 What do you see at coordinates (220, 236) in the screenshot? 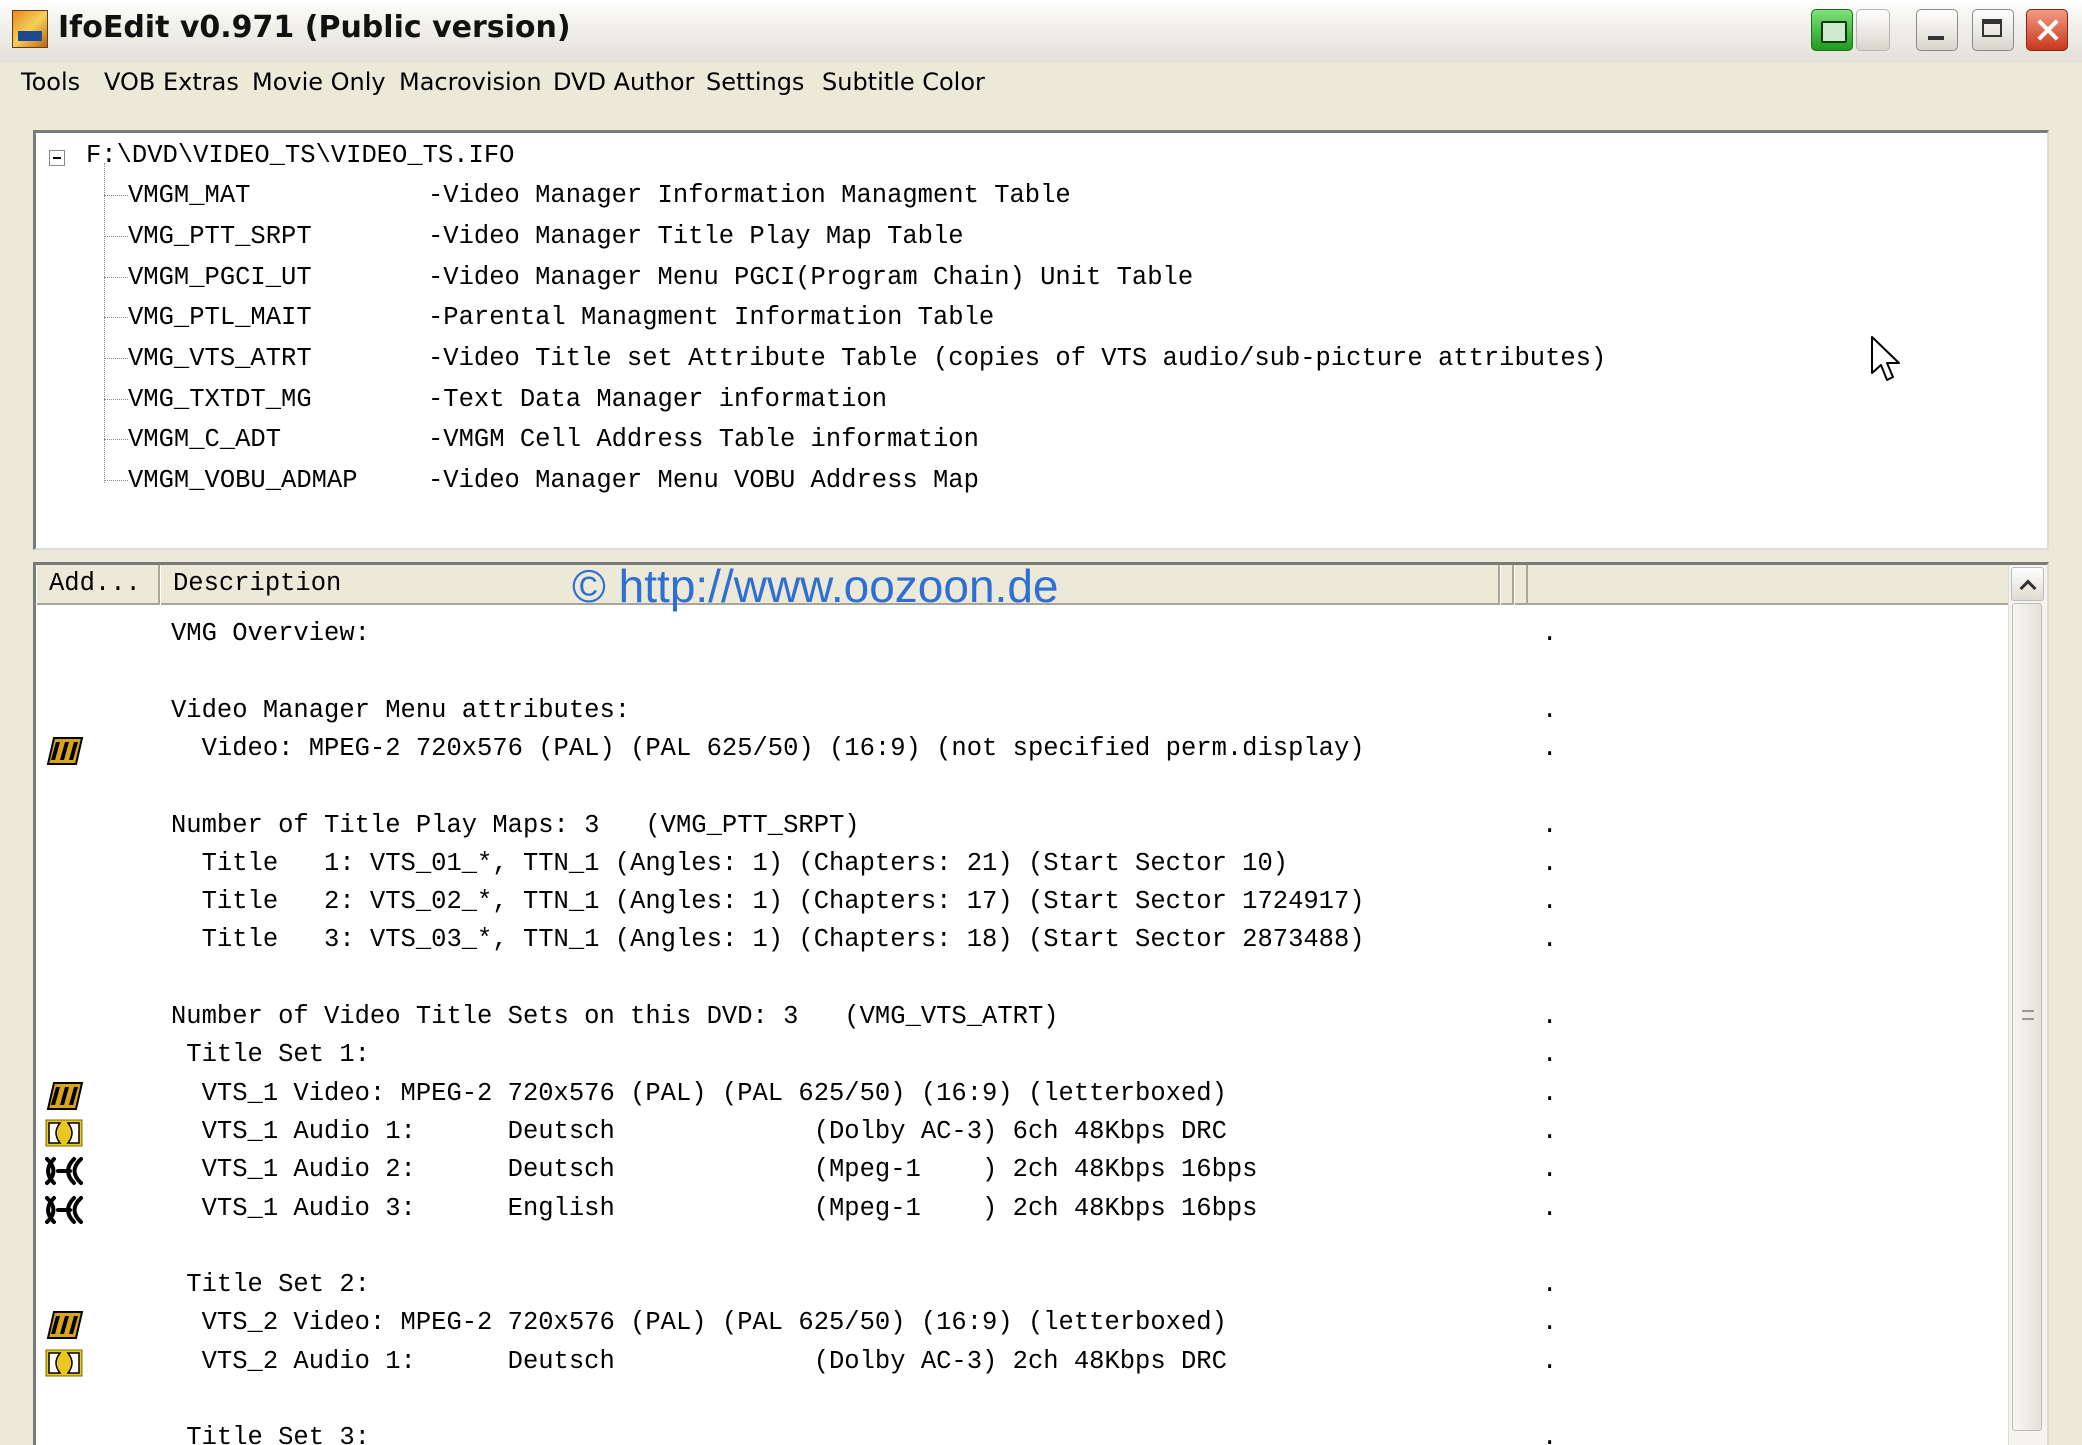
I see `tree-node-name: VMG_PTT_SRPT` at bounding box center [220, 236].